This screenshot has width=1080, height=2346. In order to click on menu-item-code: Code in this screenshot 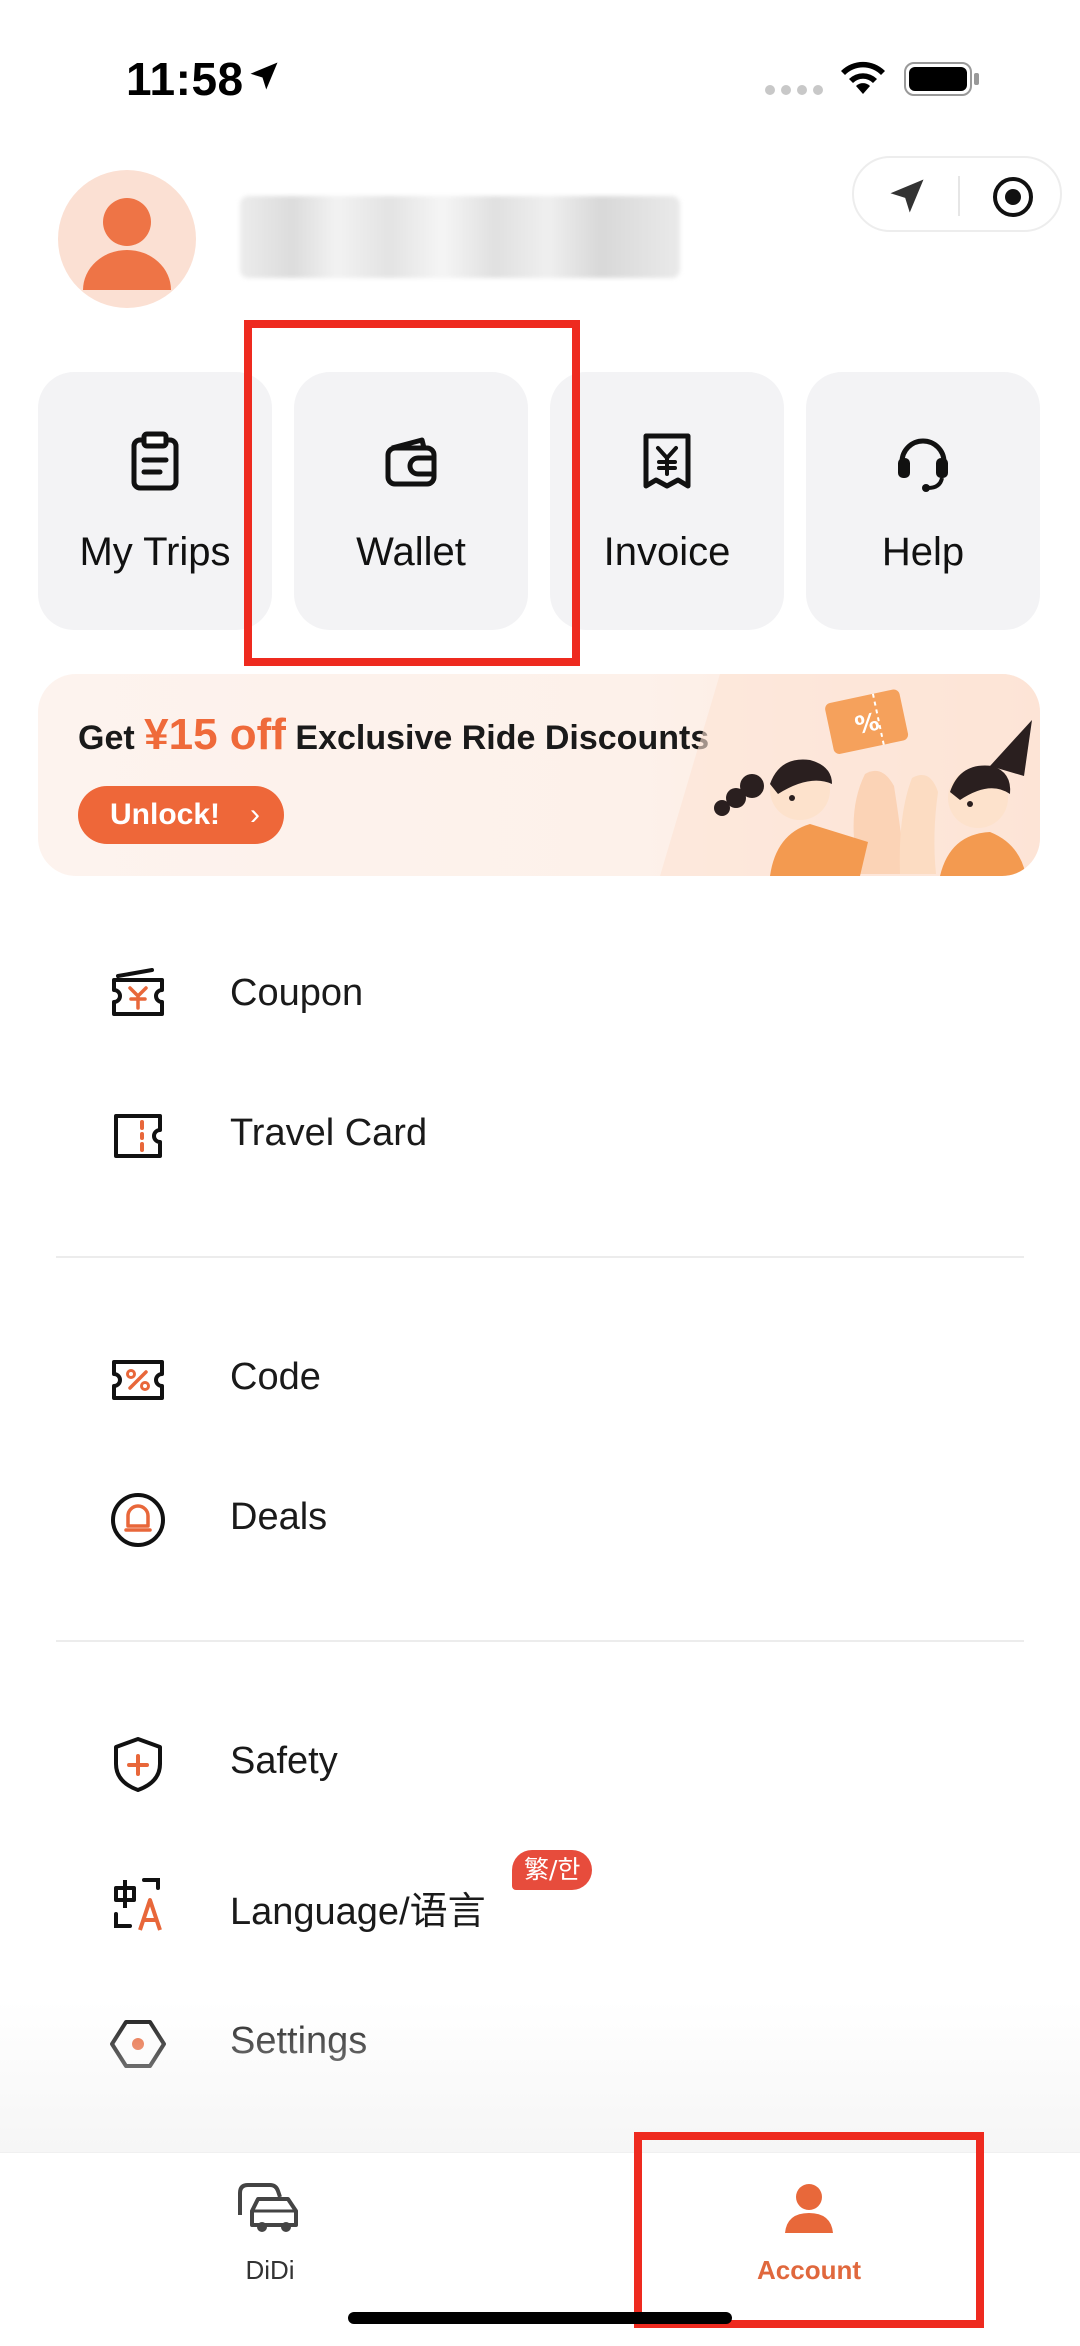, I will do `click(540, 1380)`.